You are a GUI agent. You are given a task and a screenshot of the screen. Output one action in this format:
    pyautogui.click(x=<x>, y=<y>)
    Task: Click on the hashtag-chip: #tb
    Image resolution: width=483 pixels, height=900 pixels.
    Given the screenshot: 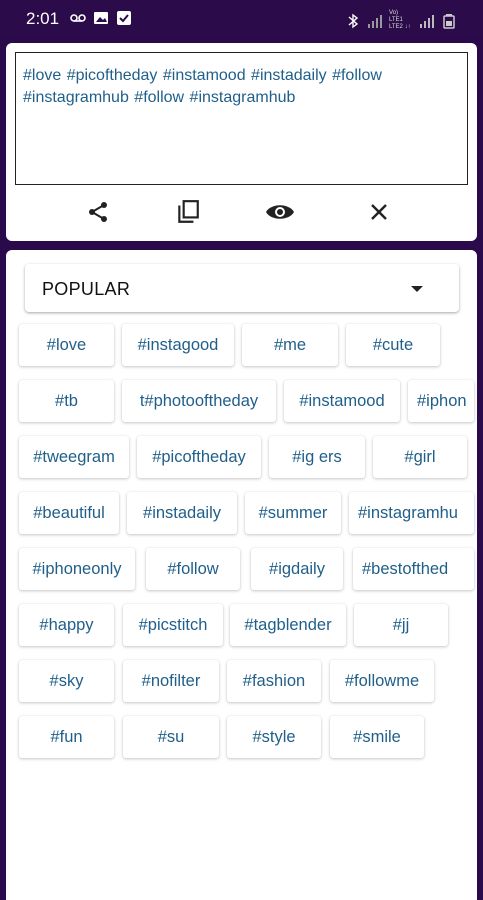 What is the action you would take?
    pyautogui.click(x=66, y=401)
    